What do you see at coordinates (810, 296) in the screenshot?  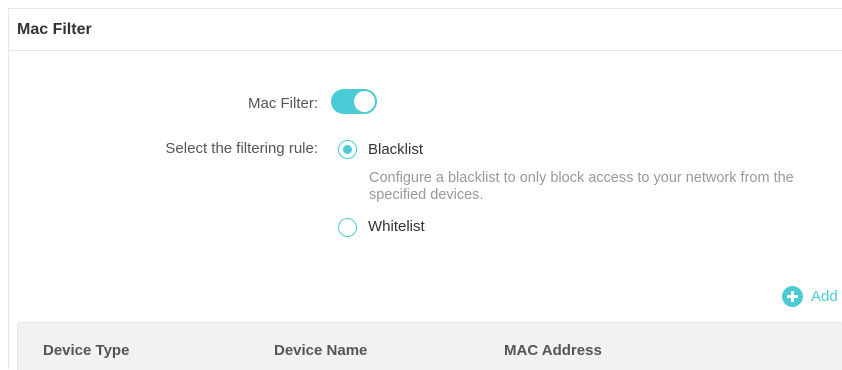 I see `add-button: Add` at bounding box center [810, 296].